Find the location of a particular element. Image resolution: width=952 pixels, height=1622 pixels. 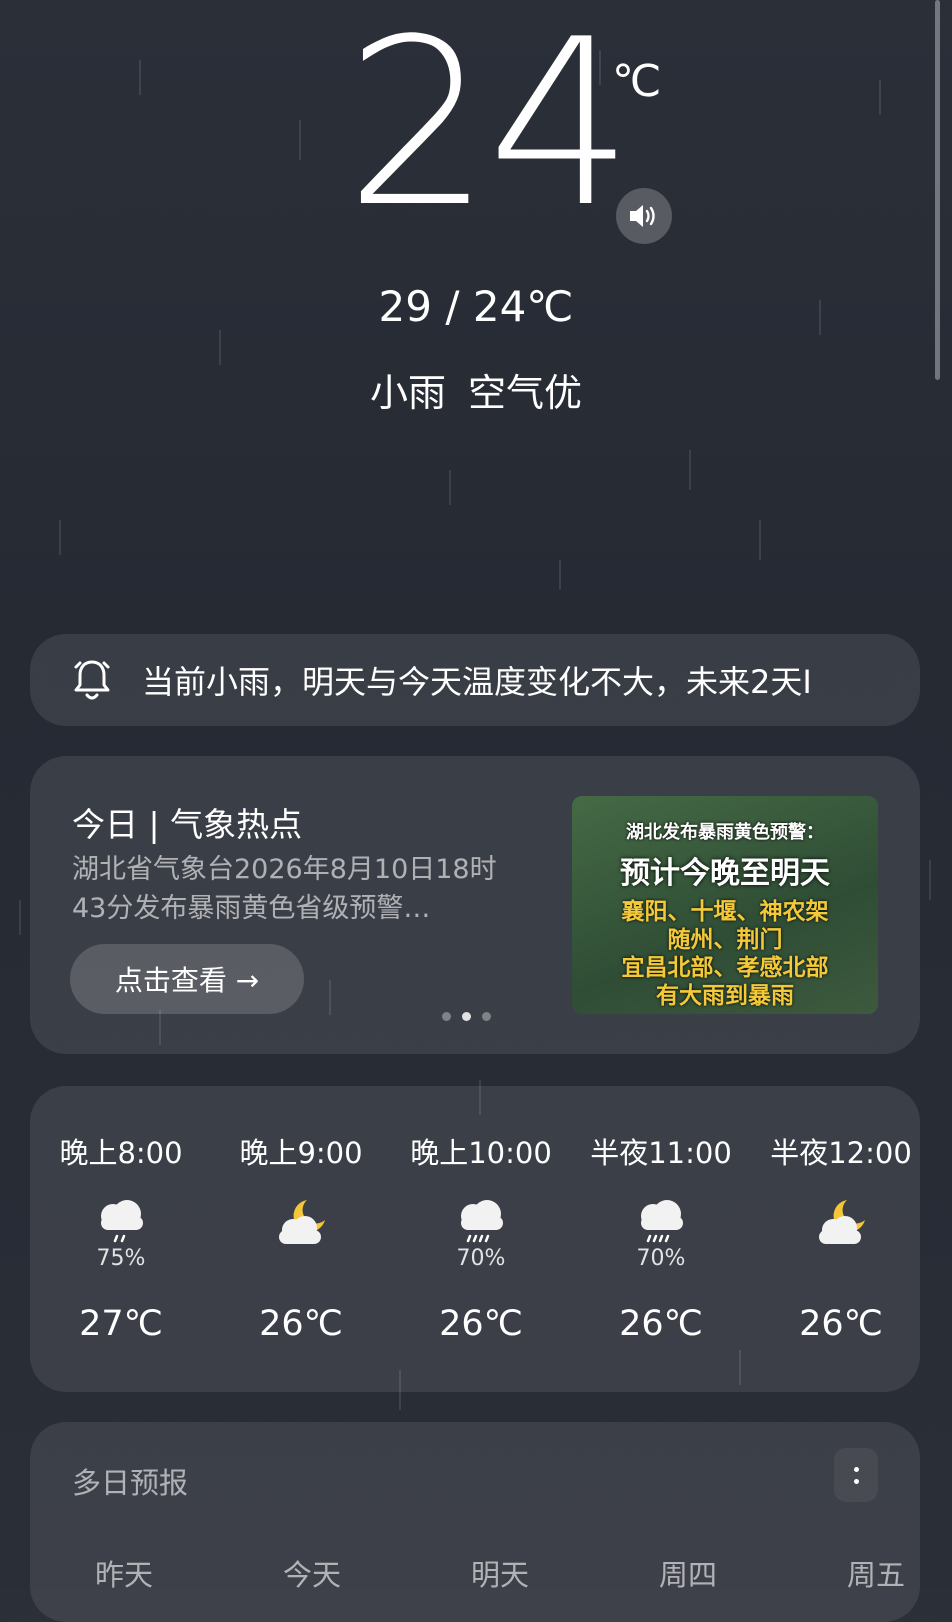

day-label: 周五 is located at coordinates (875, 1575).